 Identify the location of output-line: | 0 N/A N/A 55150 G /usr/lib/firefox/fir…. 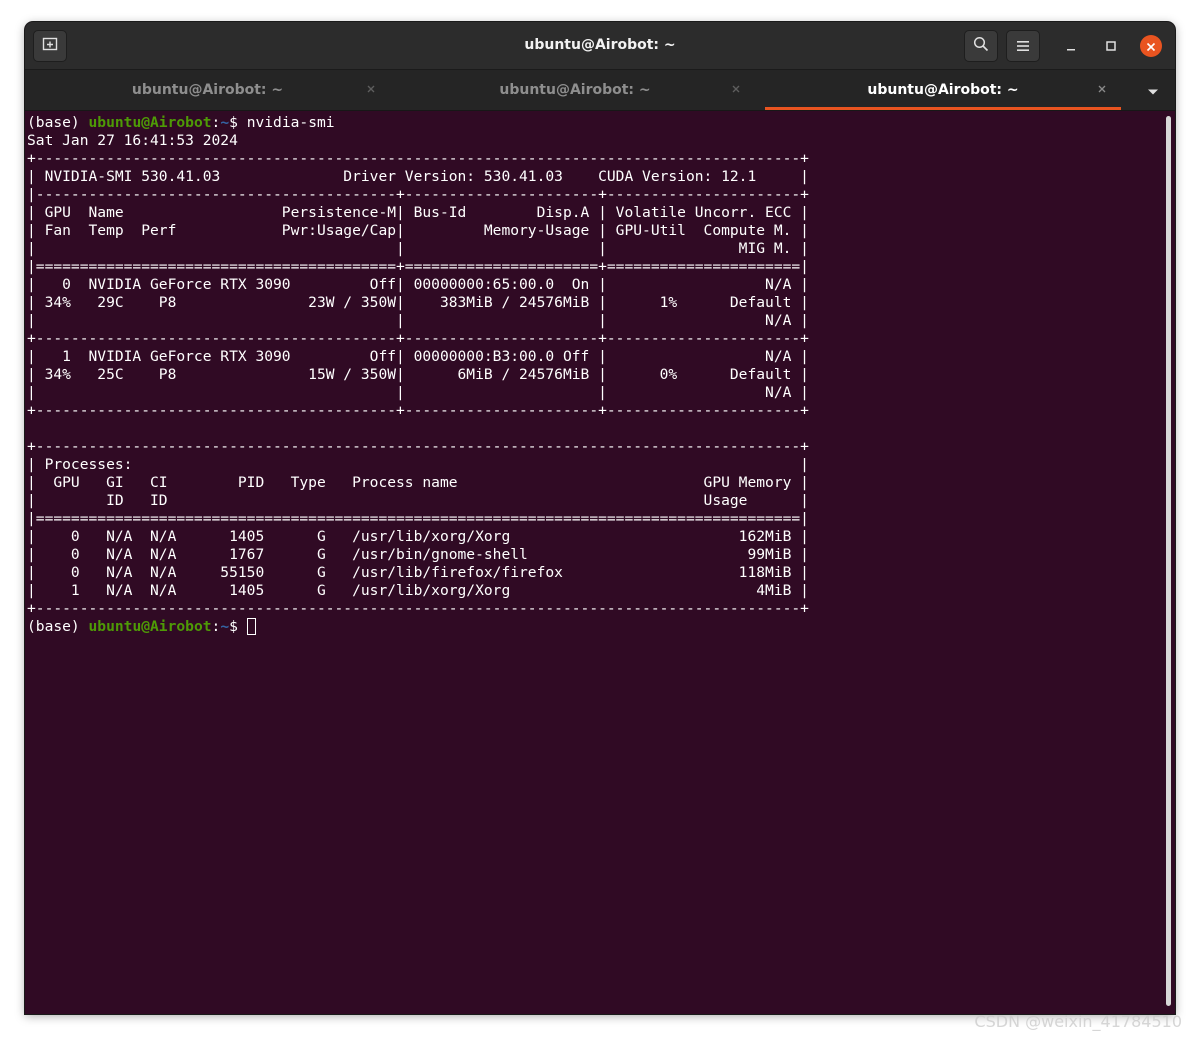
(418, 572).